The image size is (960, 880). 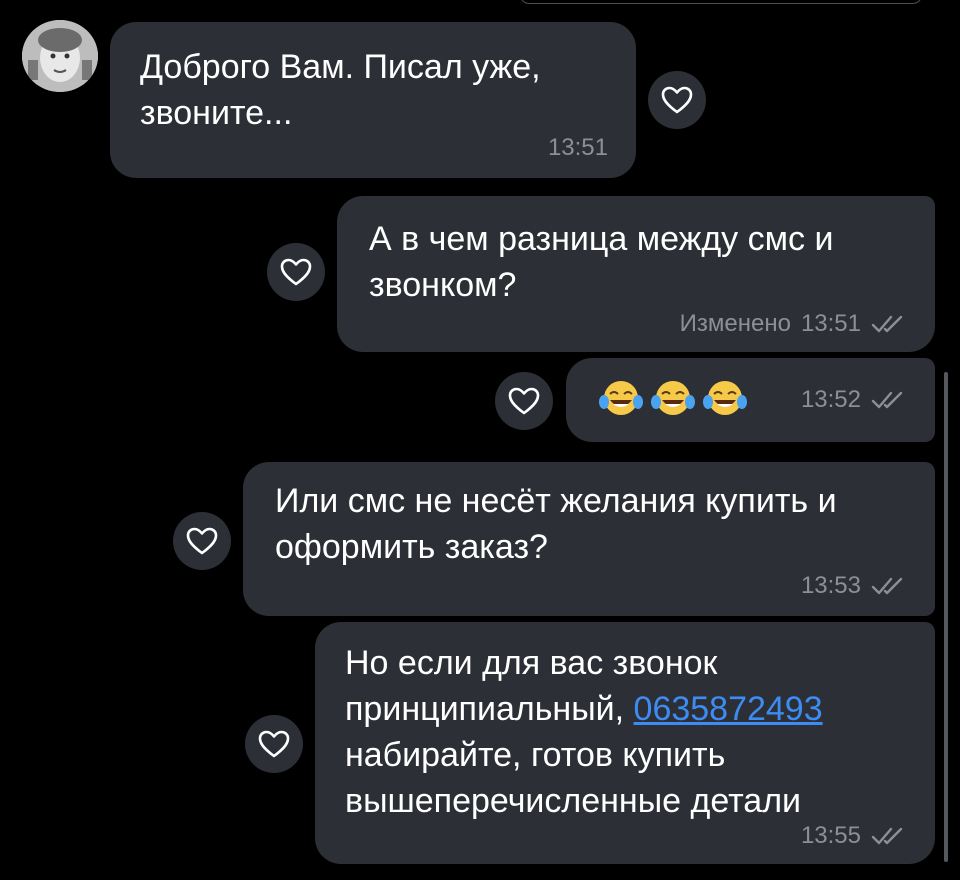 I want to click on edited-label: Изменено, so click(x=735, y=323).